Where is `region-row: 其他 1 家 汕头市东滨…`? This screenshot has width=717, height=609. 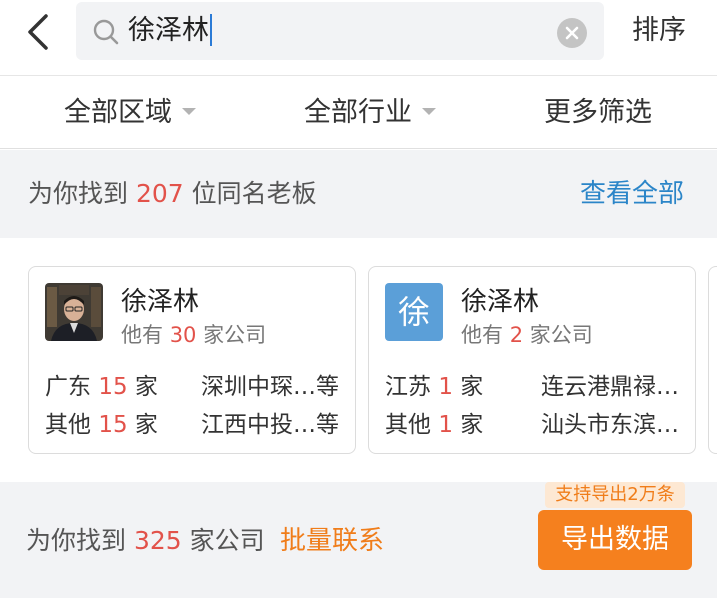
region-row: 其他 1 家 汕头市东滨… is located at coordinates (535, 421).